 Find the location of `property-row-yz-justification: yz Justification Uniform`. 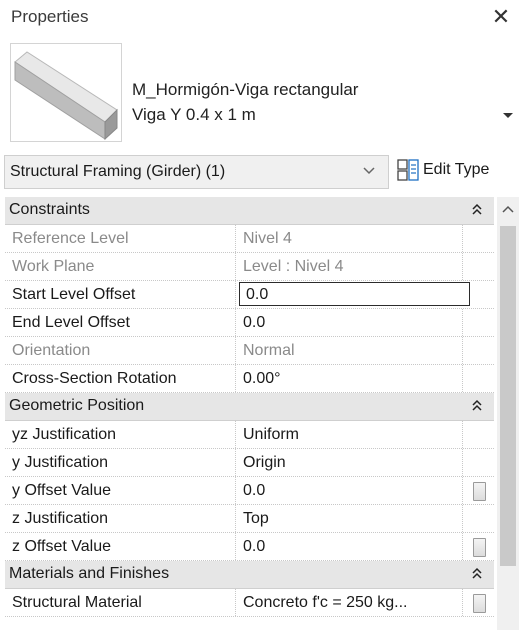

property-row-yz-justification: yz Justification Uniform is located at coordinates (249, 435).